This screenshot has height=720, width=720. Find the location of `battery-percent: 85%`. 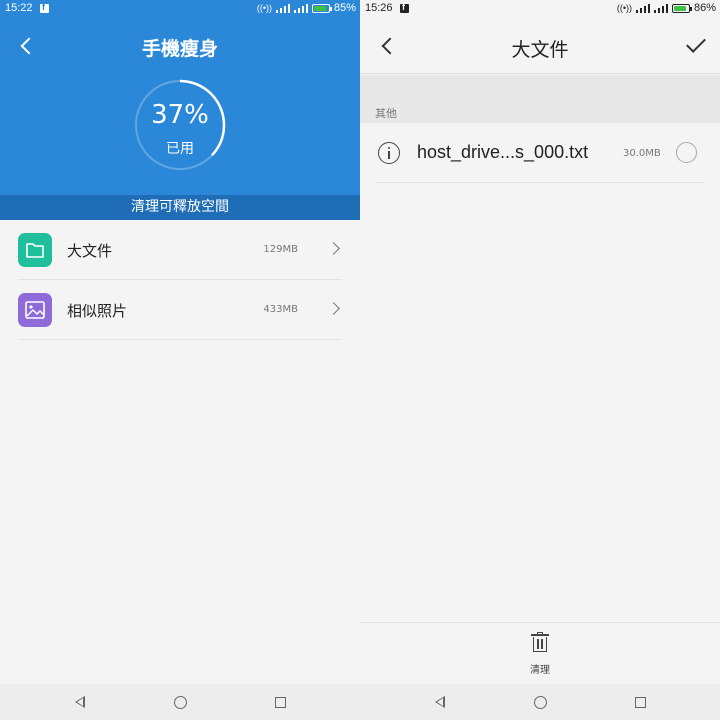

battery-percent: 85% is located at coordinates (344, 8).